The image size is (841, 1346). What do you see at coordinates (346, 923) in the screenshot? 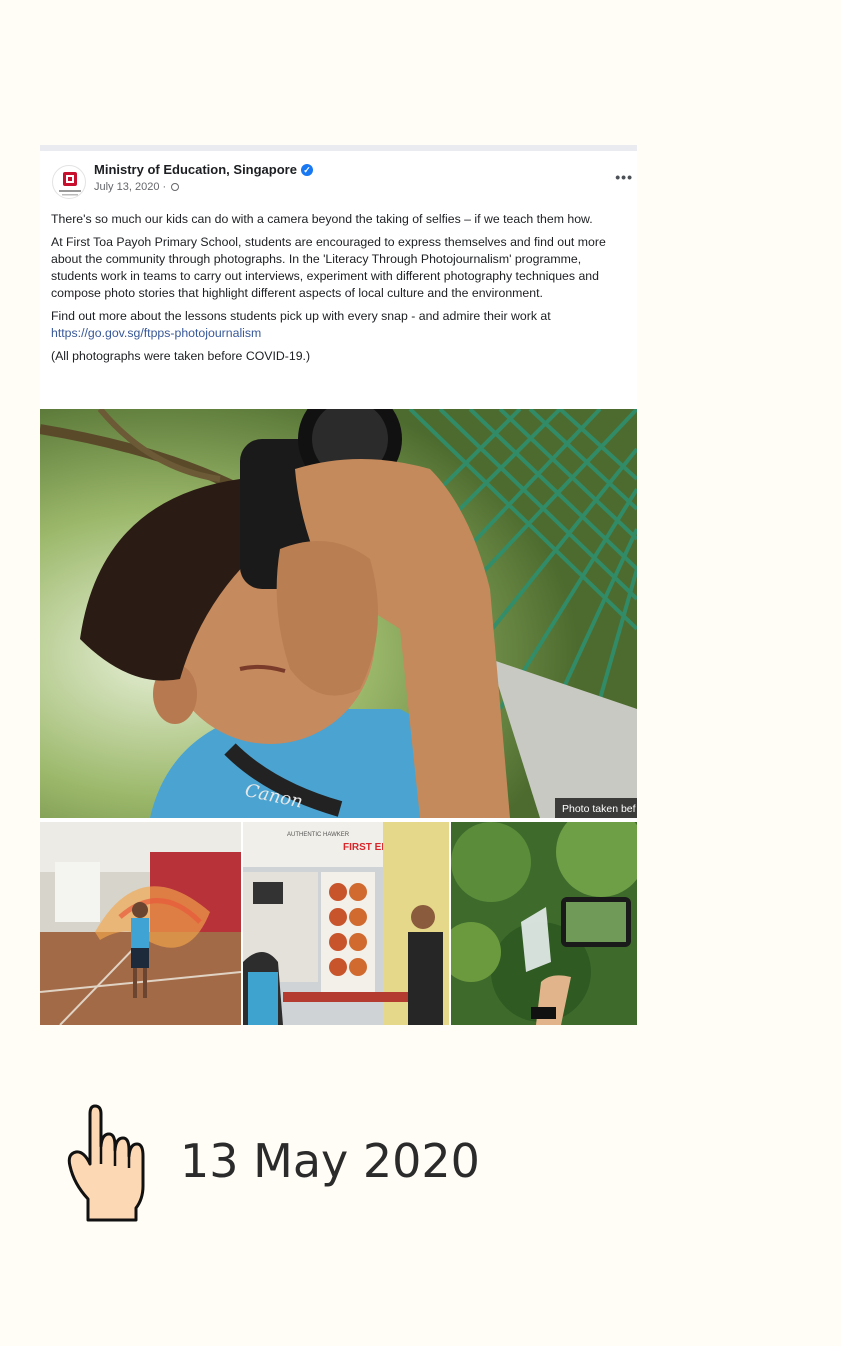
I see `thumb-hawker-photo: FIRST EDITION AUTHENTIC HAWKER` at bounding box center [346, 923].